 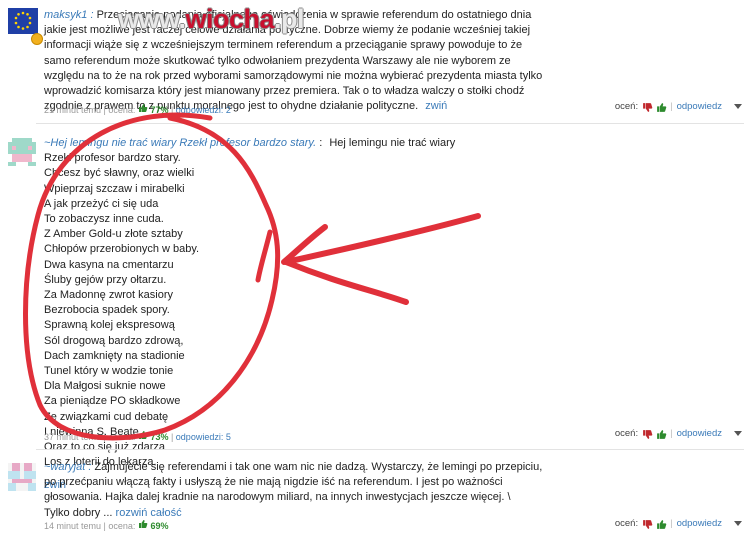 I want to click on expand-link: rozwiń całość, so click(x=149, y=513).